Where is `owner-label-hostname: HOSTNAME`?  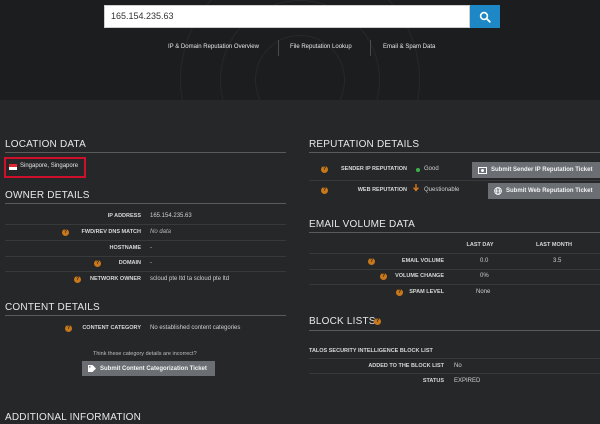 owner-label-hostname: HOSTNAME is located at coordinates (125, 248).